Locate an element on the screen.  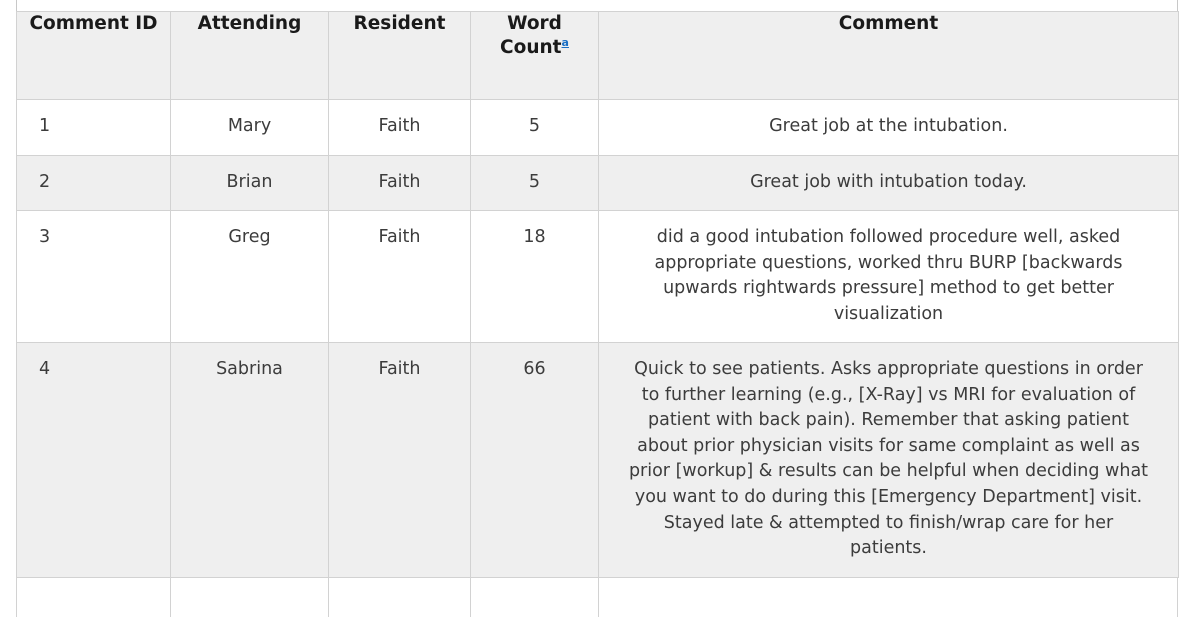
cell-comment-id: 3 is located at coordinates (93, 277).